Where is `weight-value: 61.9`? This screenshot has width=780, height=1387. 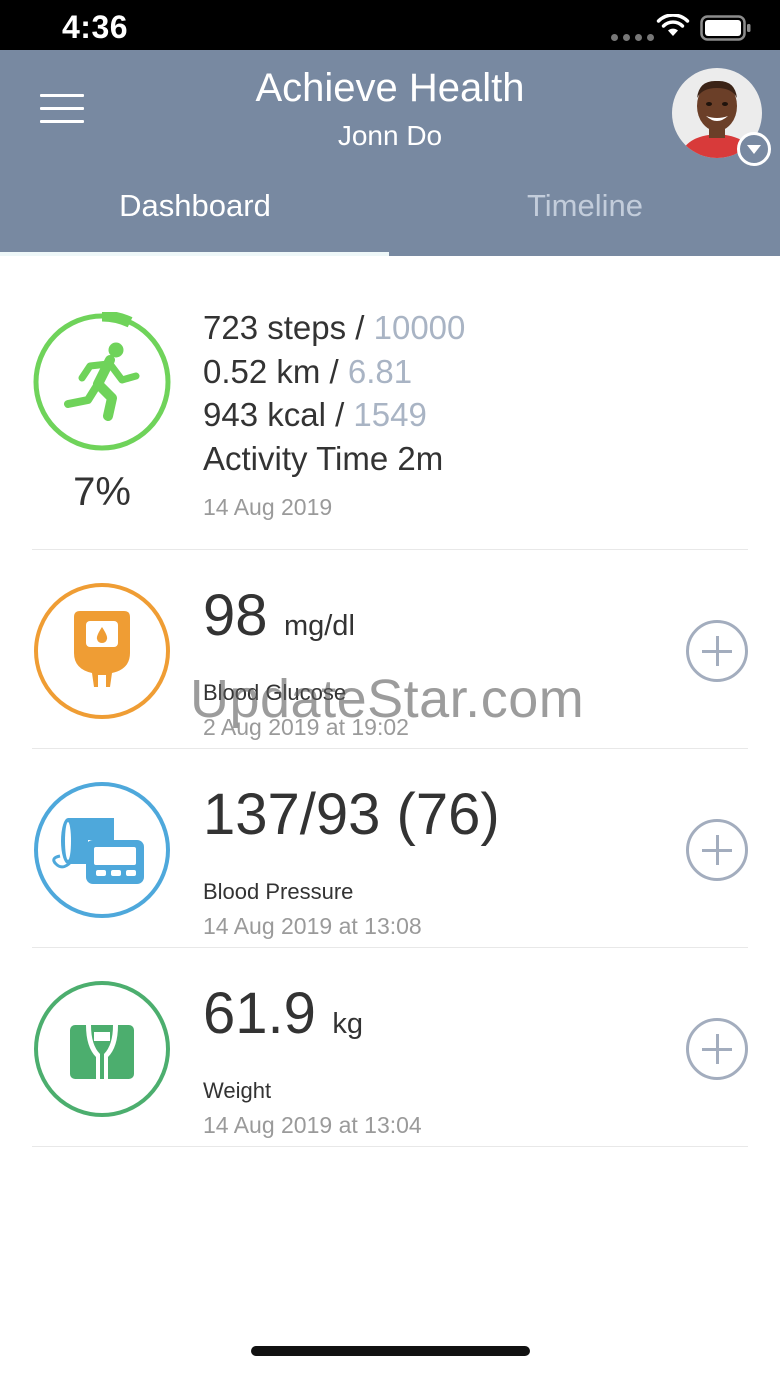 weight-value: 61.9 is located at coordinates (259, 1013).